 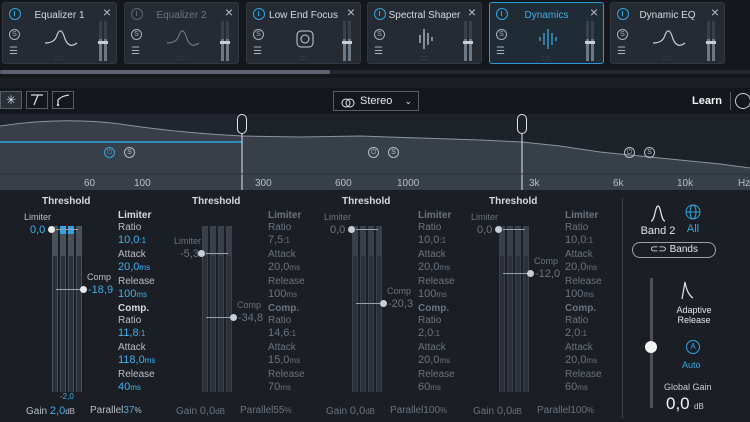 What do you see at coordinates (595, 294) in the screenshot?
I see `limiter-release-value: 100ms` at bounding box center [595, 294].